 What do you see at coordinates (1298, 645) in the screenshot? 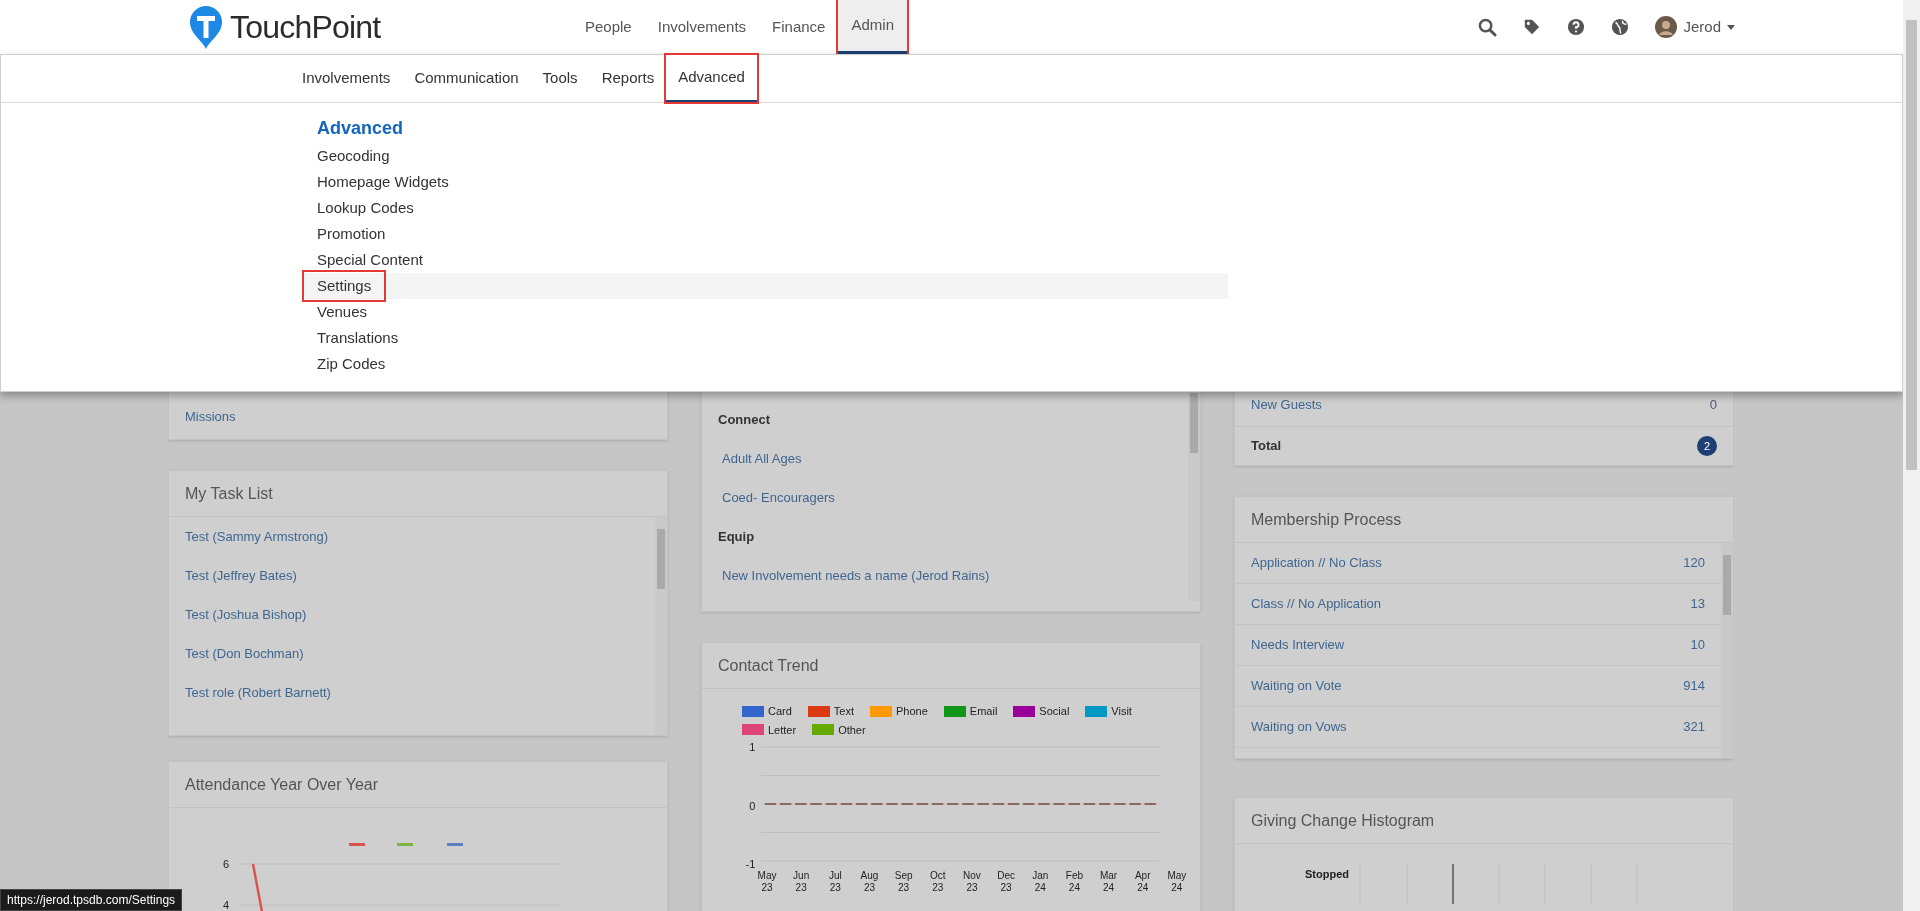
I see `membership-link: Needs Interview` at bounding box center [1298, 645].